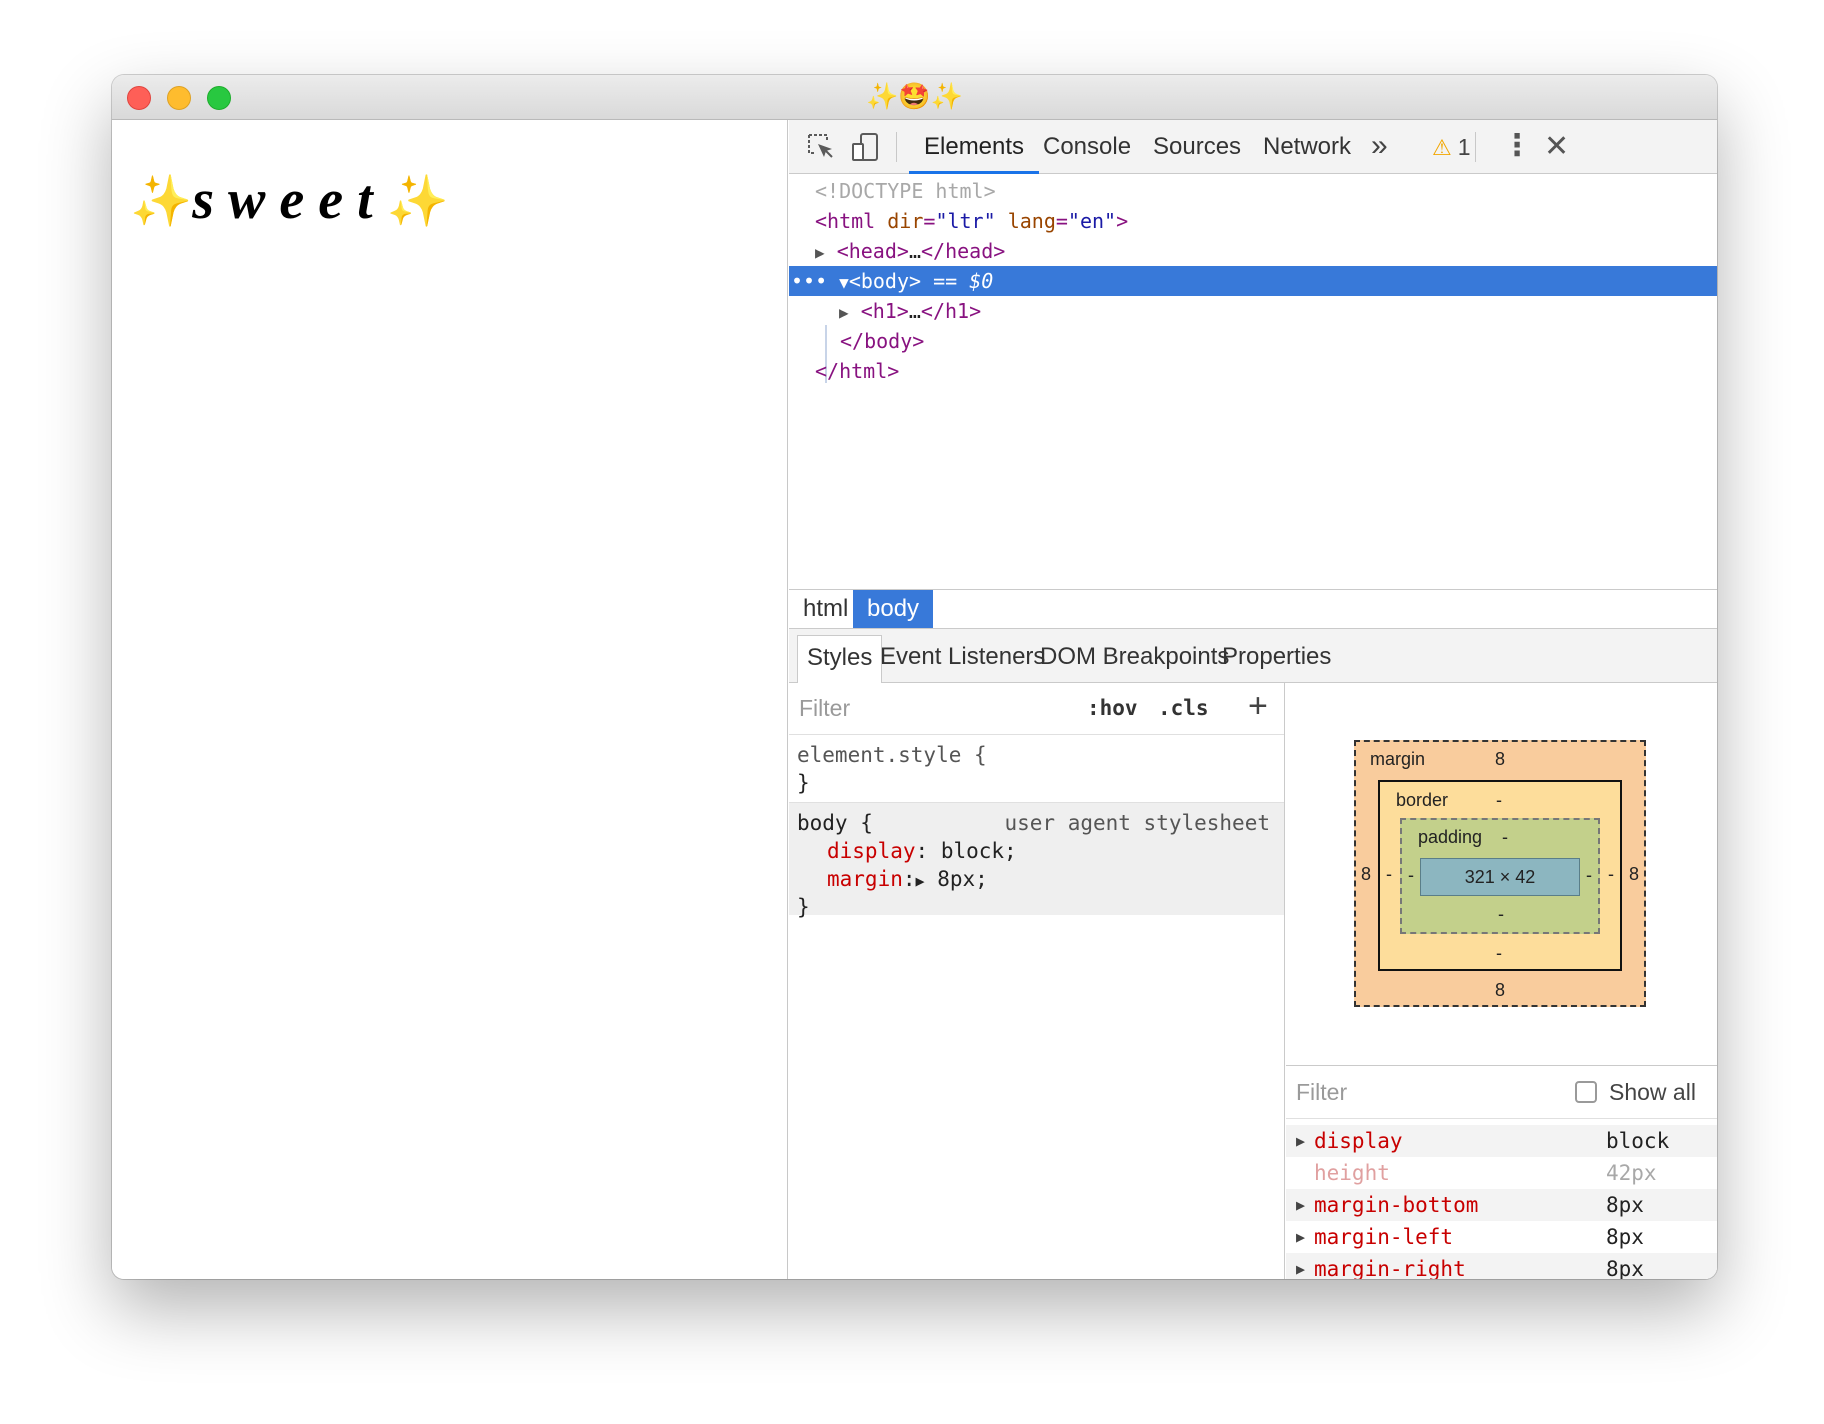 The width and height of the screenshot is (1824, 1424). What do you see at coordinates (1500, 990) in the screenshot?
I see `margin-bottom-value: 8` at bounding box center [1500, 990].